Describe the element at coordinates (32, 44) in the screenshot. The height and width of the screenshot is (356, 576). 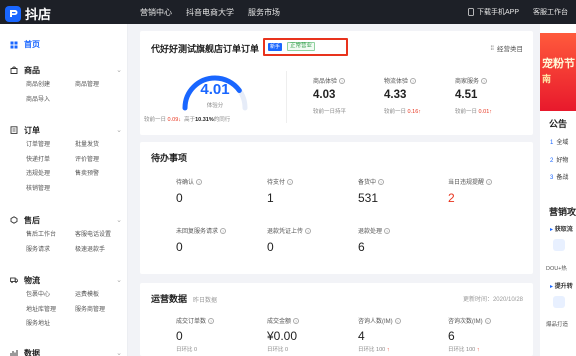
I see `sidebar-home-label: 首页` at that location.